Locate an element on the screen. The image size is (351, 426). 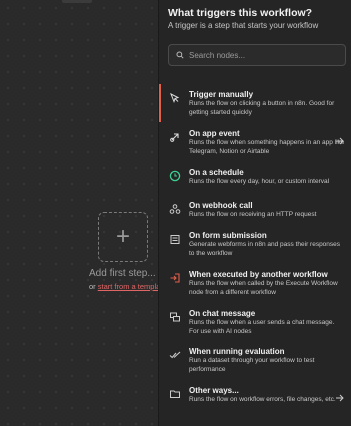
folder-icon is located at coordinates (175, 394).